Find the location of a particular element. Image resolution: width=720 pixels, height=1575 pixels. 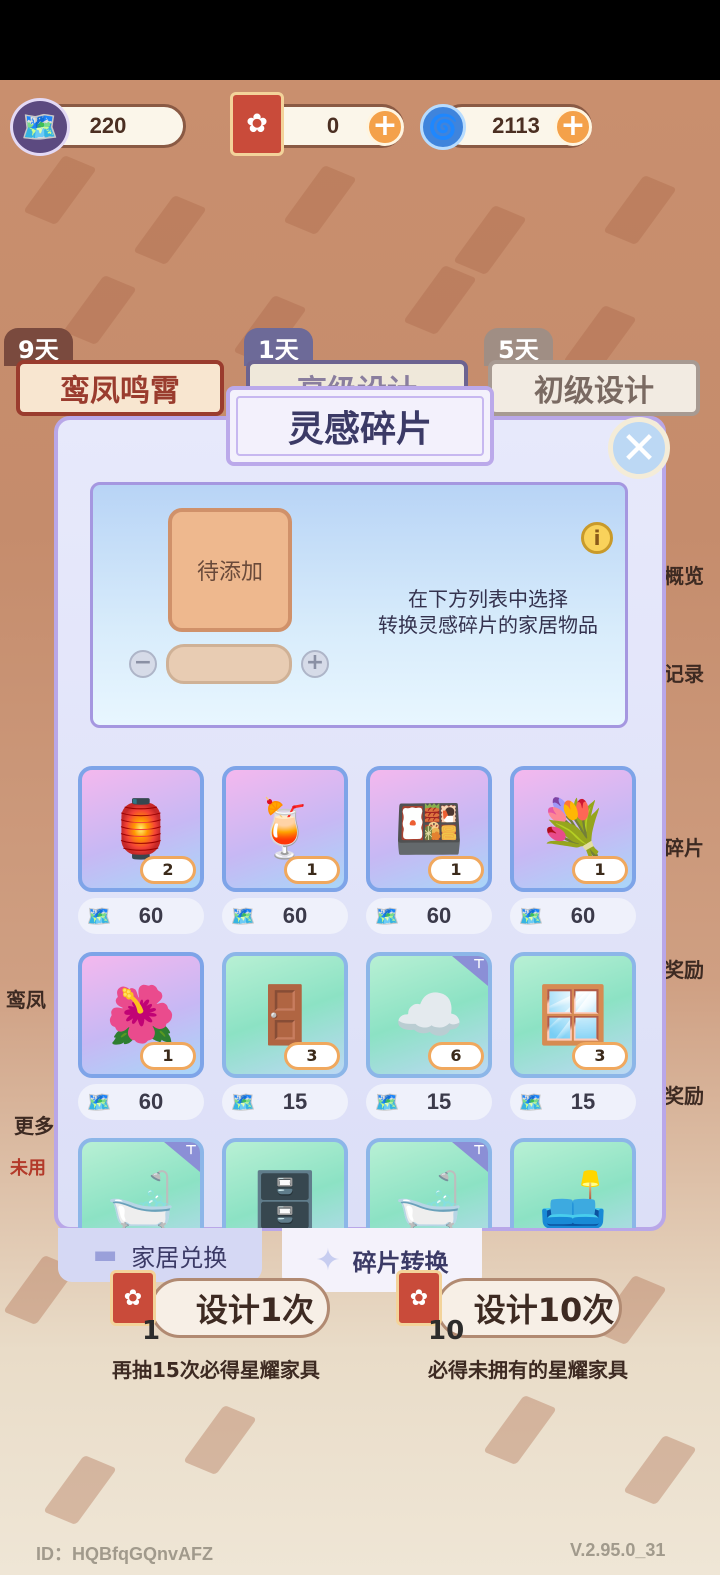

side-reward-button-2: 奖励 is located at coordinates (684, 1094).